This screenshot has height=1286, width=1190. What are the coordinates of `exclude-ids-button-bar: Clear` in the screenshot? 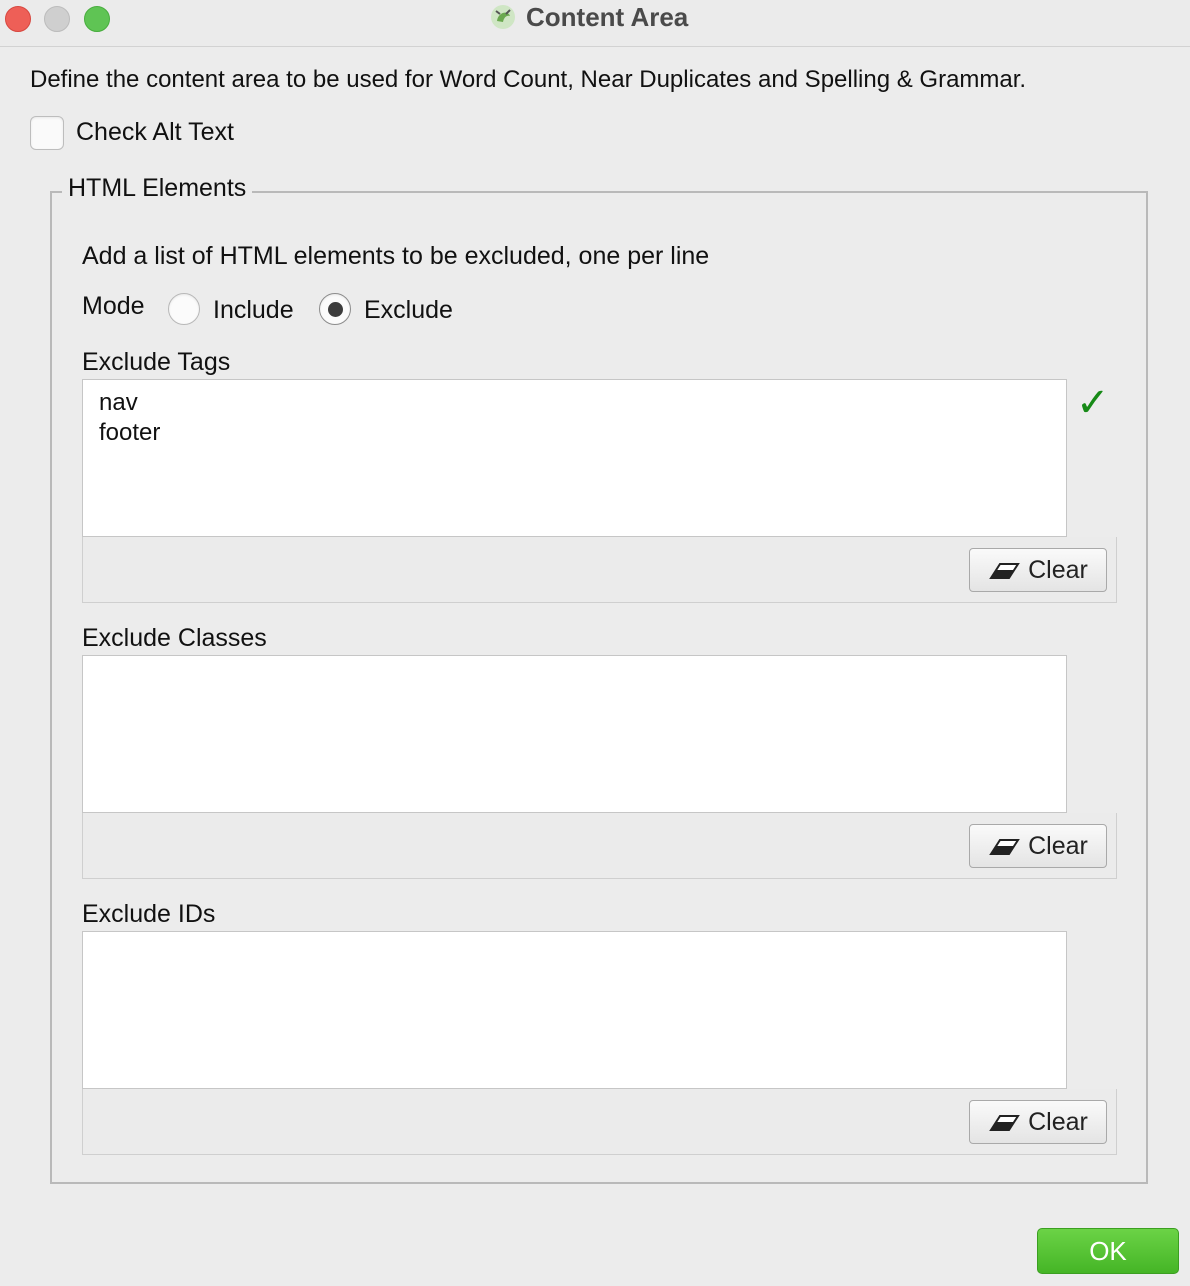 It's located at (599, 1122).